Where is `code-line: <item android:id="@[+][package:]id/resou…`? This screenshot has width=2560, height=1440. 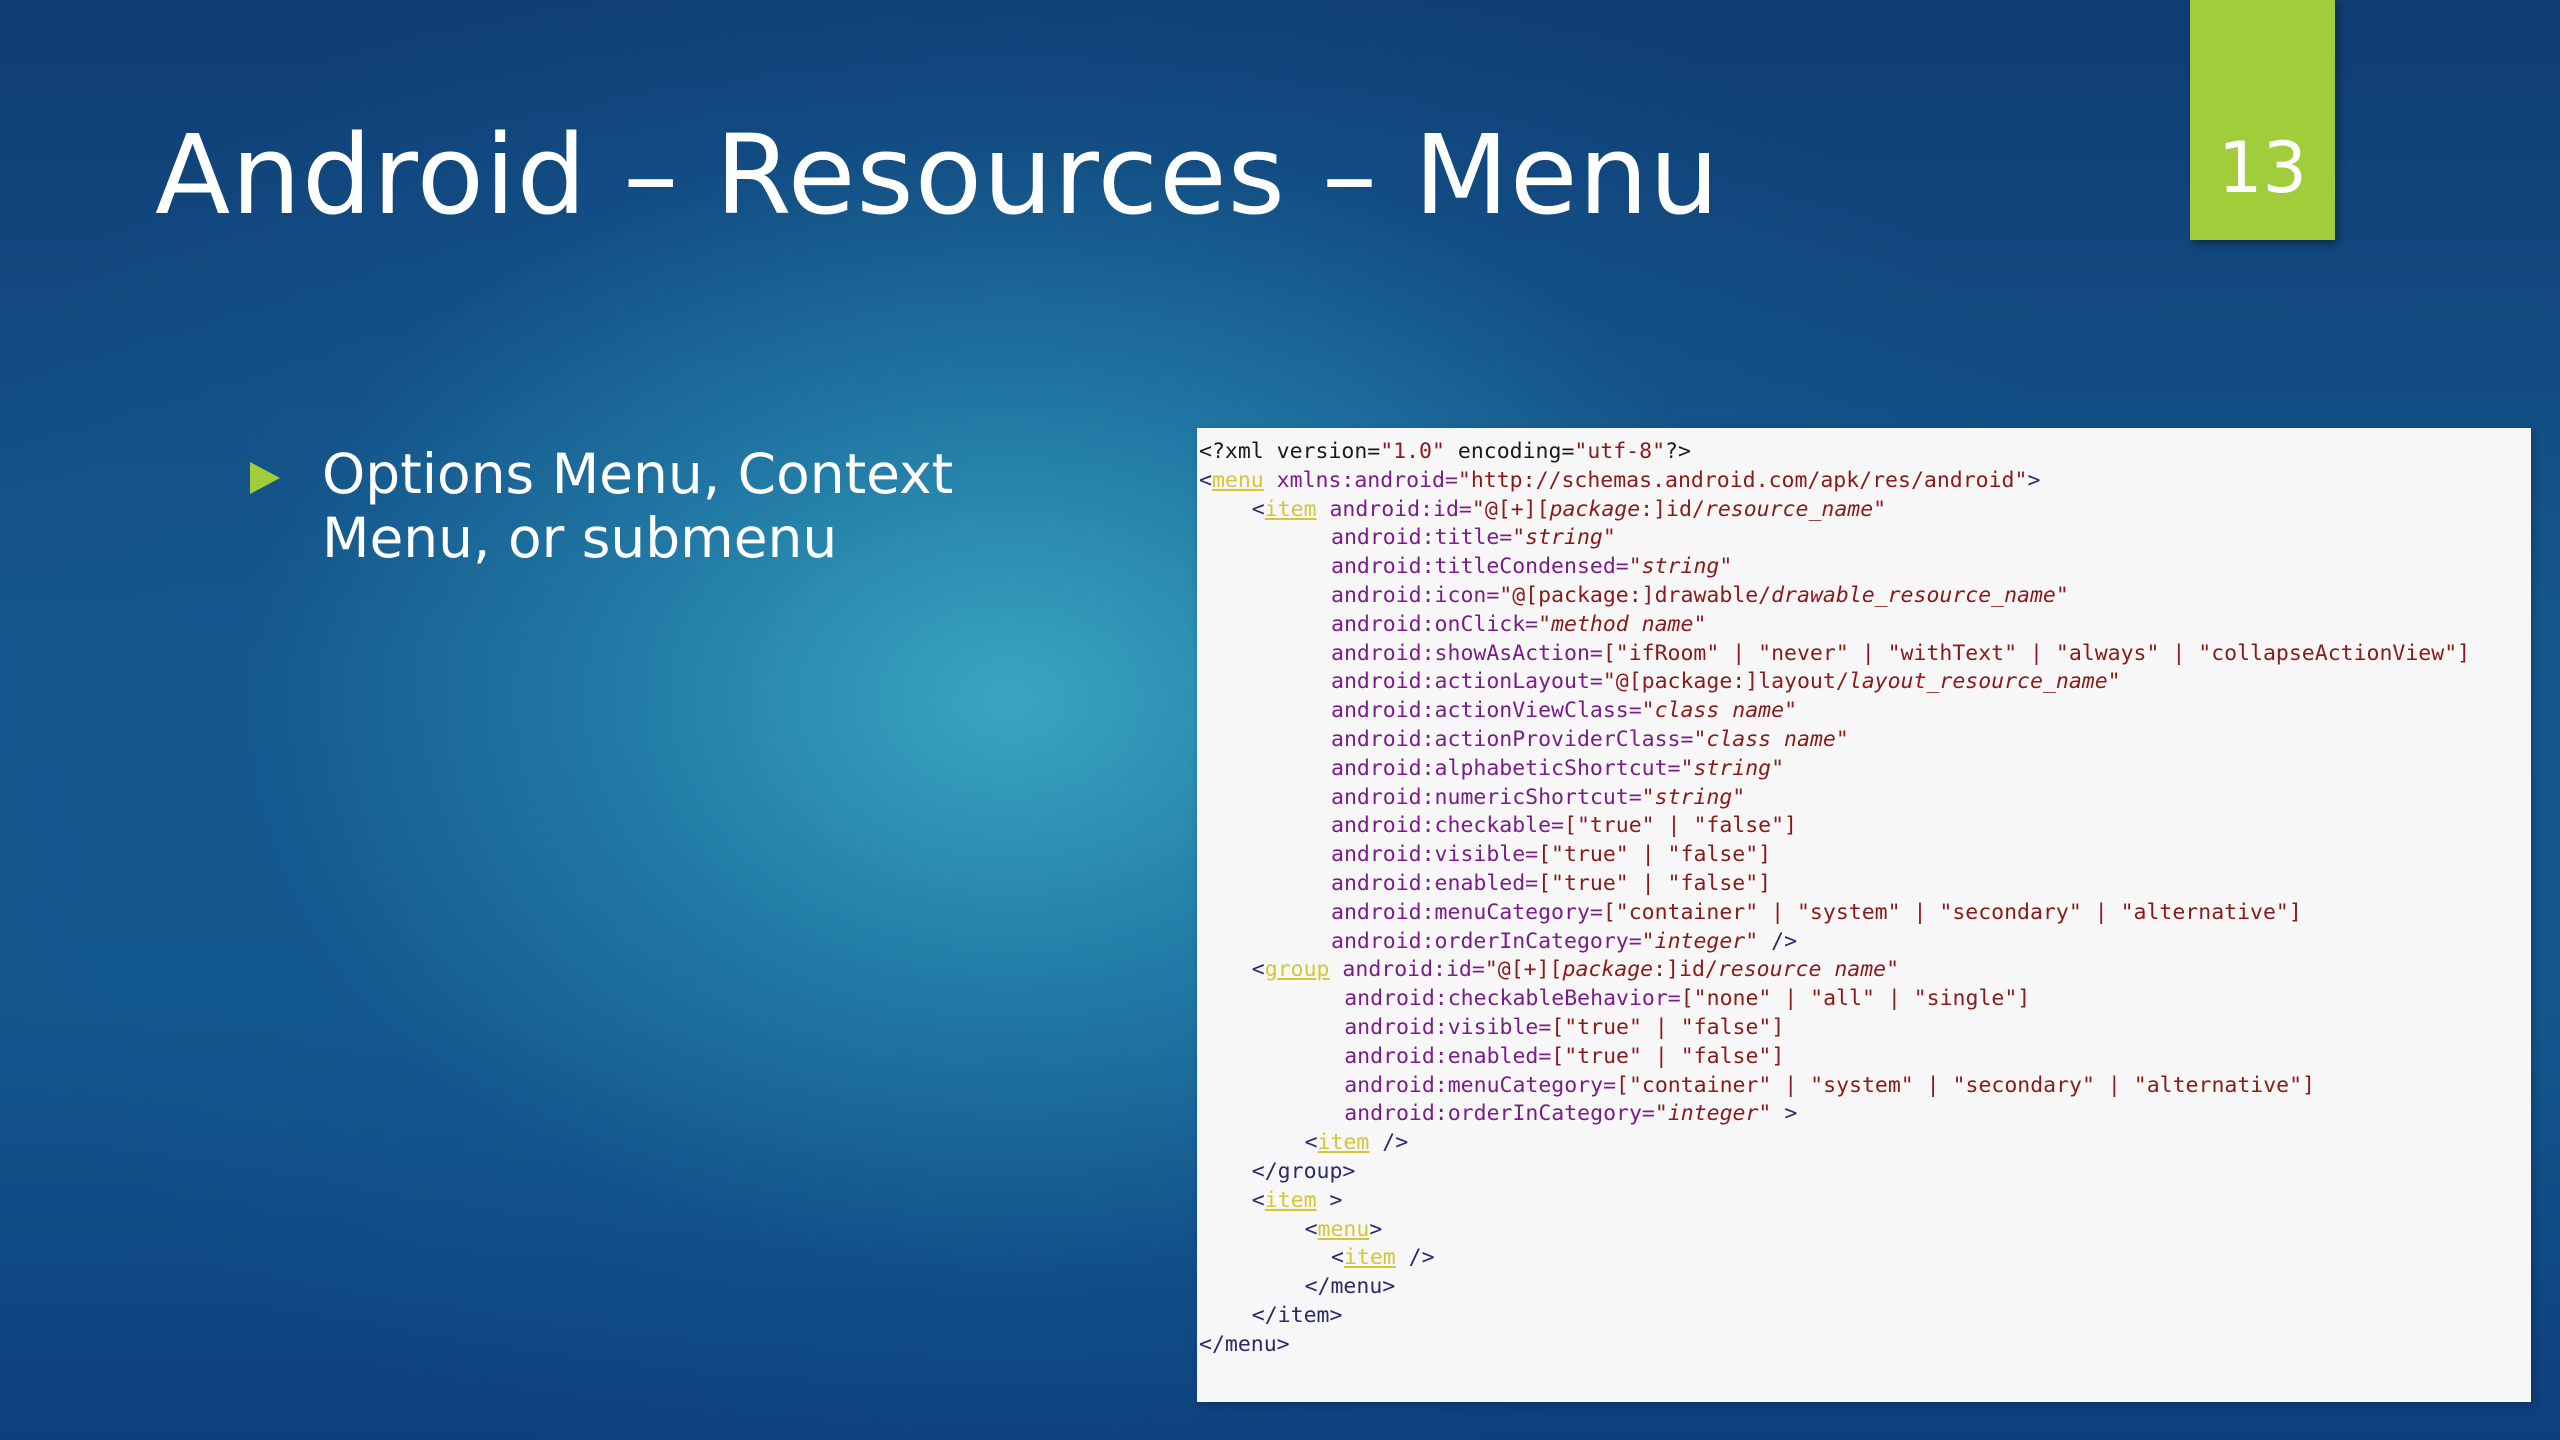 code-line: <item android:id="@[+][package:]id/resou… is located at coordinates (1569, 510).